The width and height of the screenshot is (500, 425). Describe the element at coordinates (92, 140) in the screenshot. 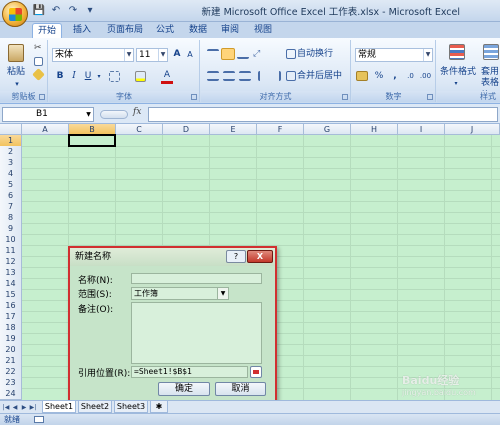

I see `selected-cell-b1` at that location.